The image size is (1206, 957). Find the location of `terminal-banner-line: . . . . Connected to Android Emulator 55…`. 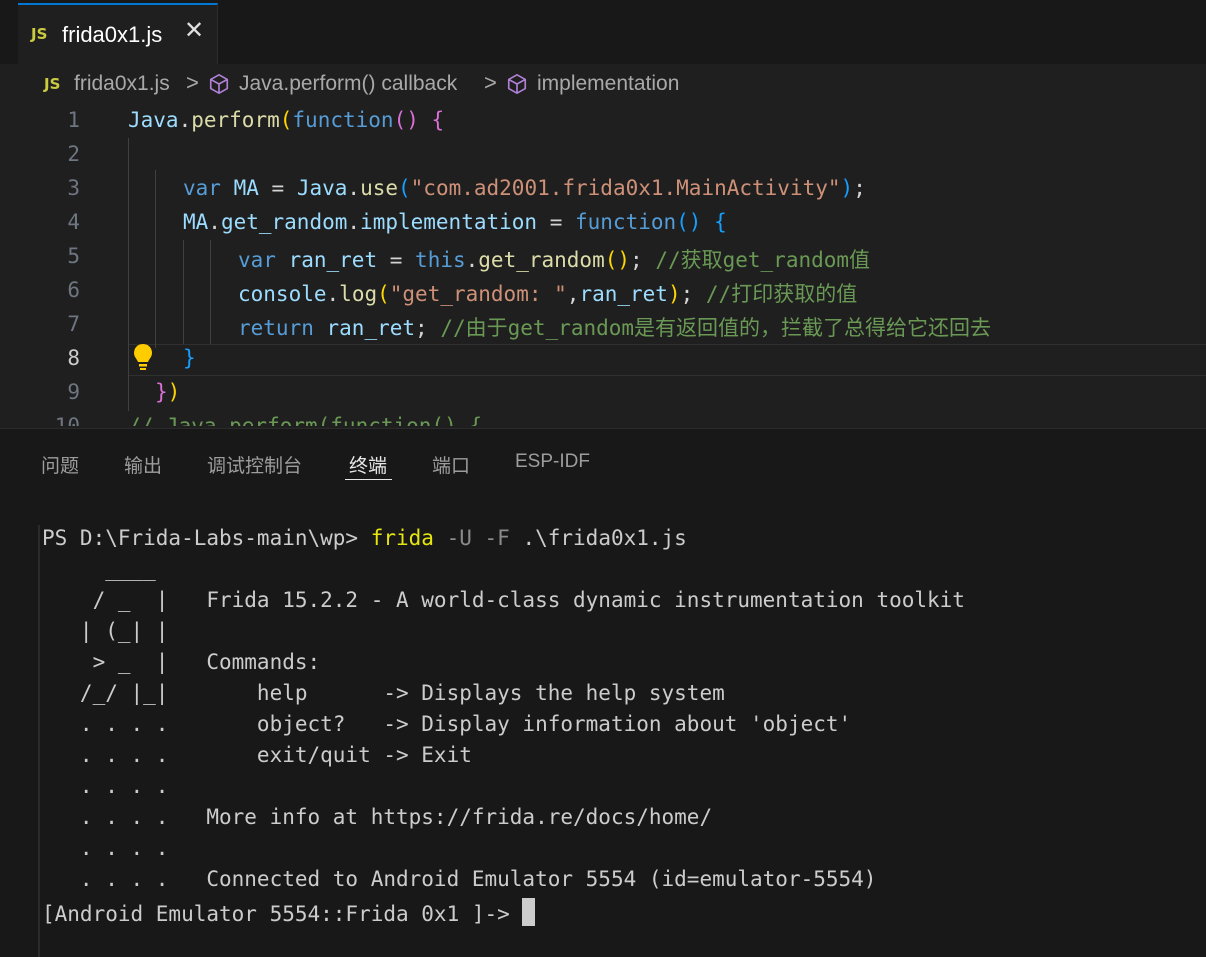

terminal-banner-line: . . . . Connected to Android Emulator 55… is located at coordinates (459, 879).